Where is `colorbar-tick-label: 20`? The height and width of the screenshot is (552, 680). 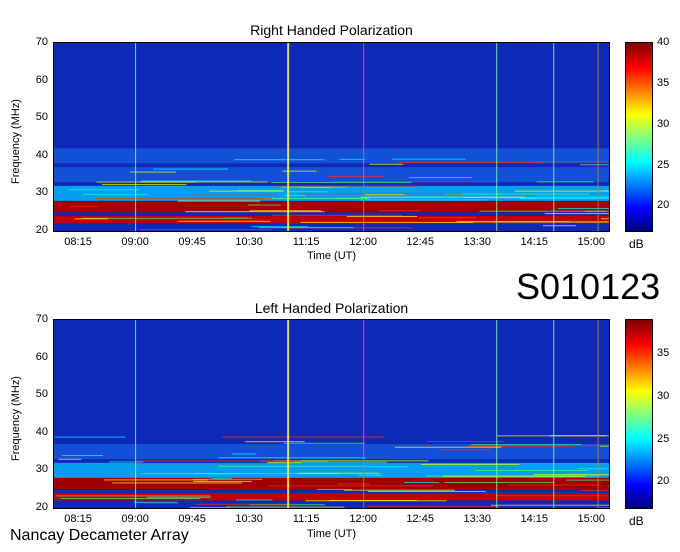 colorbar-tick-label: 20 is located at coordinates (663, 205).